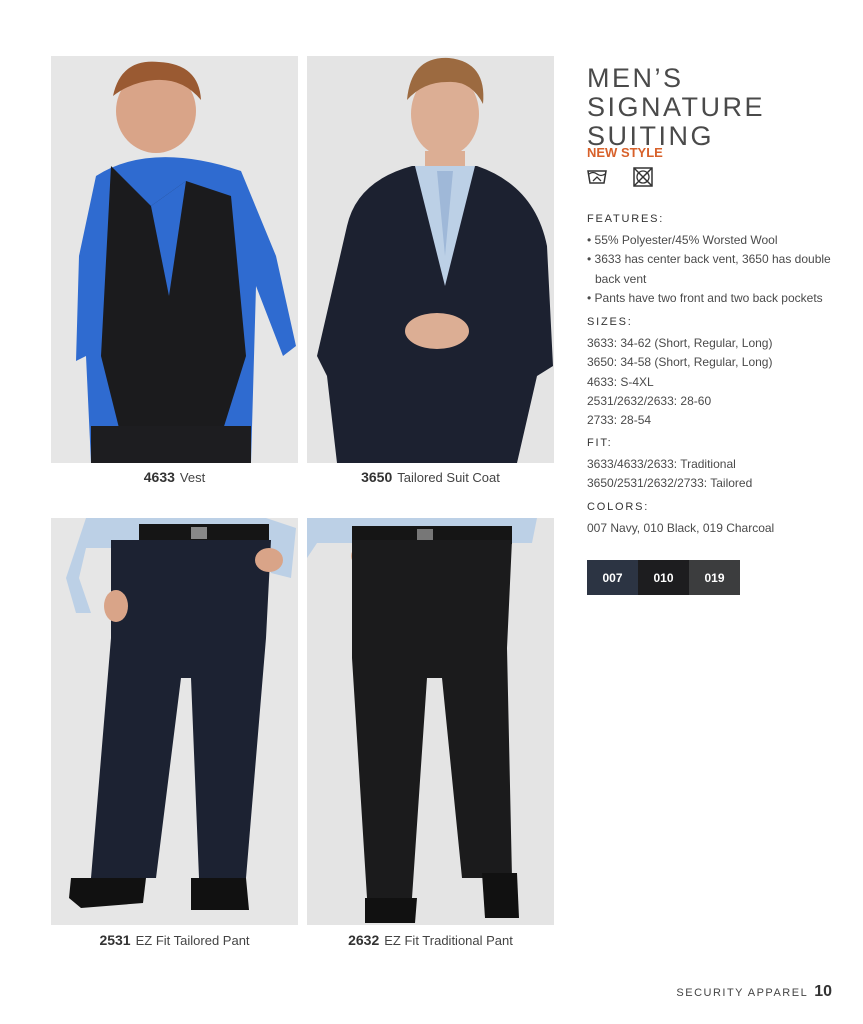 The height and width of the screenshot is (1024, 863). I want to click on product-caption: 3650 Tailored Suit Coat, so click(430, 477).